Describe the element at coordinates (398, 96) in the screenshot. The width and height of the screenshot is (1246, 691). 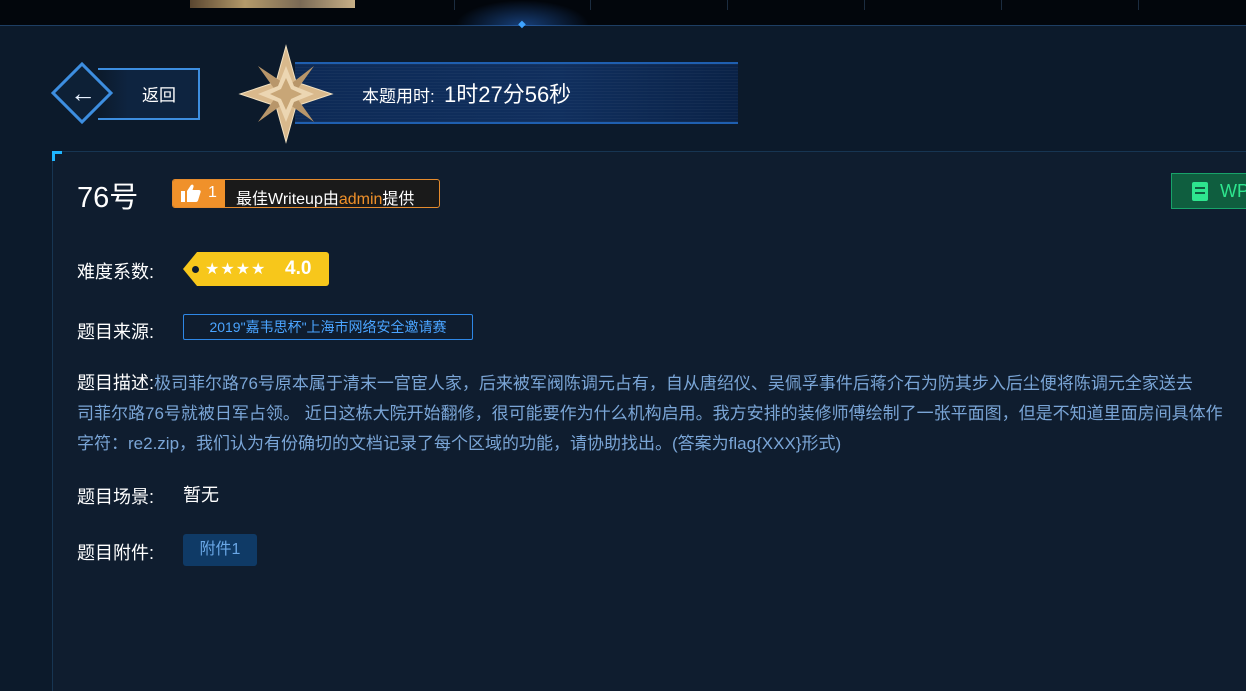
I see `timer-label: 本题用时:` at that location.